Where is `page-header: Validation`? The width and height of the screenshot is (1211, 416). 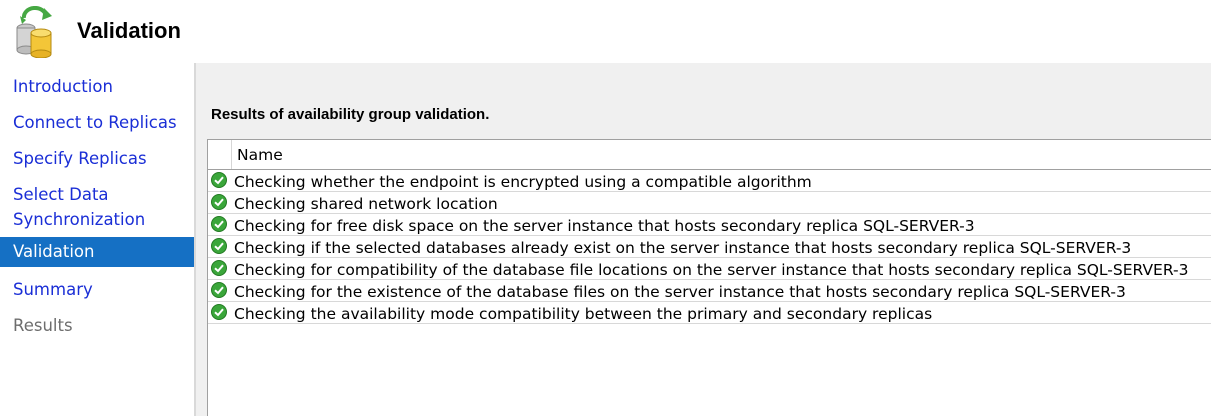
page-header: Validation is located at coordinates (605, 31).